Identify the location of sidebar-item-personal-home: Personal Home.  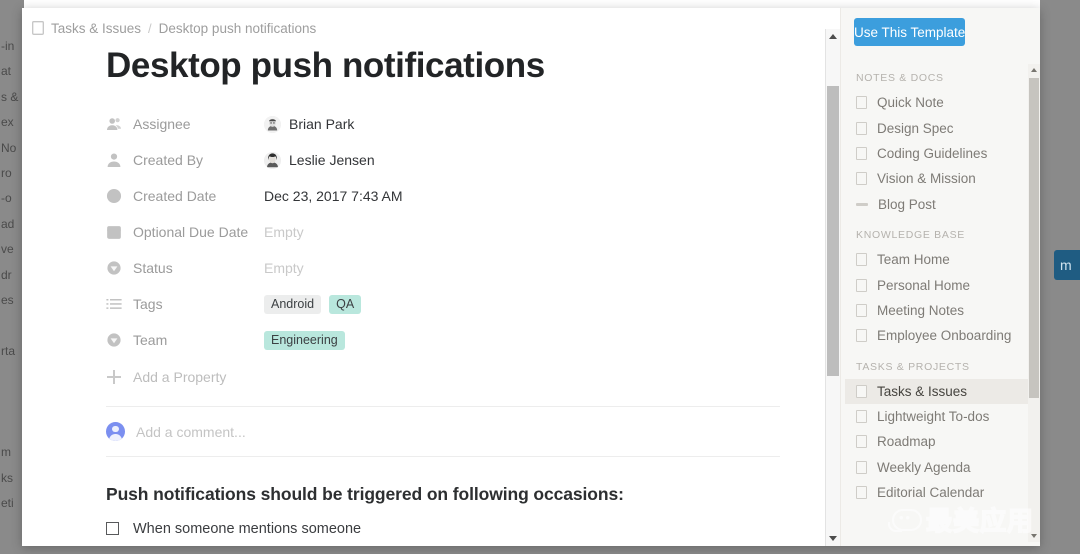
(942, 284).